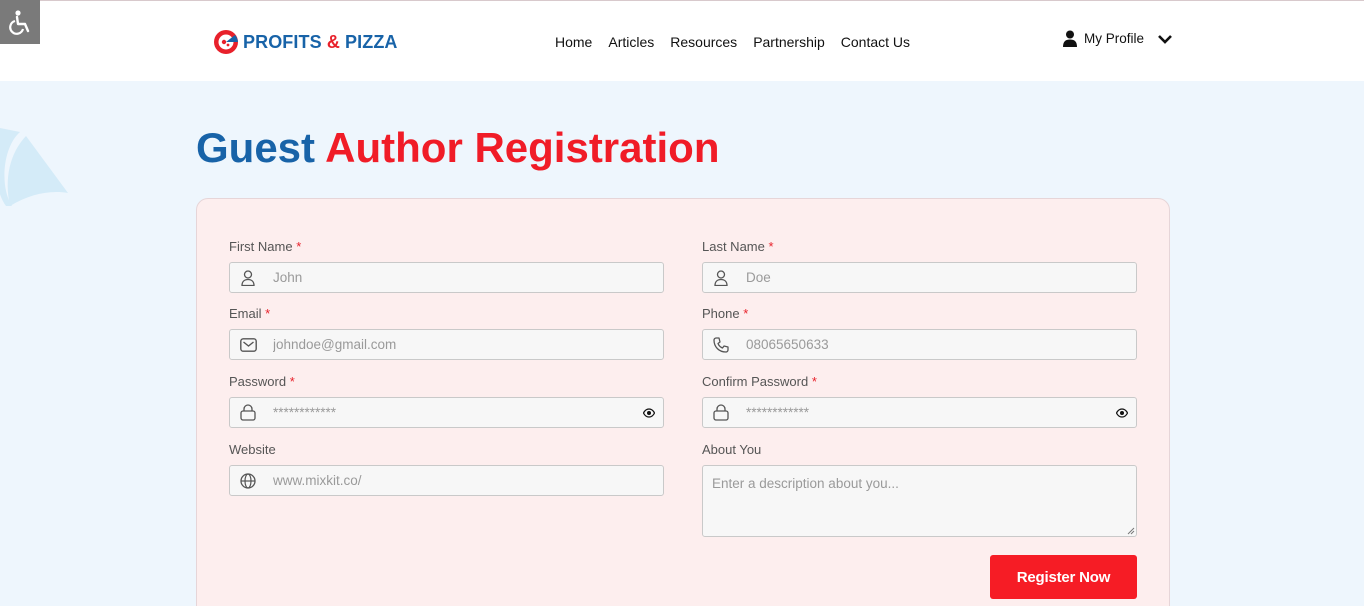  What do you see at coordinates (256, 147) in the screenshot?
I see `title-part1: Guest` at bounding box center [256, 147].